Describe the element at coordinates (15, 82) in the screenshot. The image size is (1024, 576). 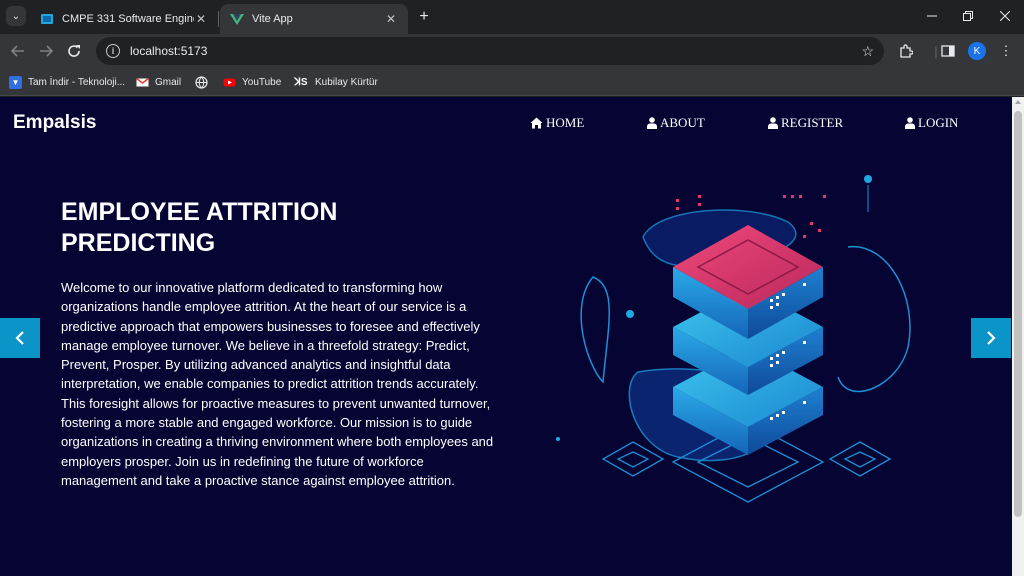
I see `tamindir-icon: ▼` at that location.